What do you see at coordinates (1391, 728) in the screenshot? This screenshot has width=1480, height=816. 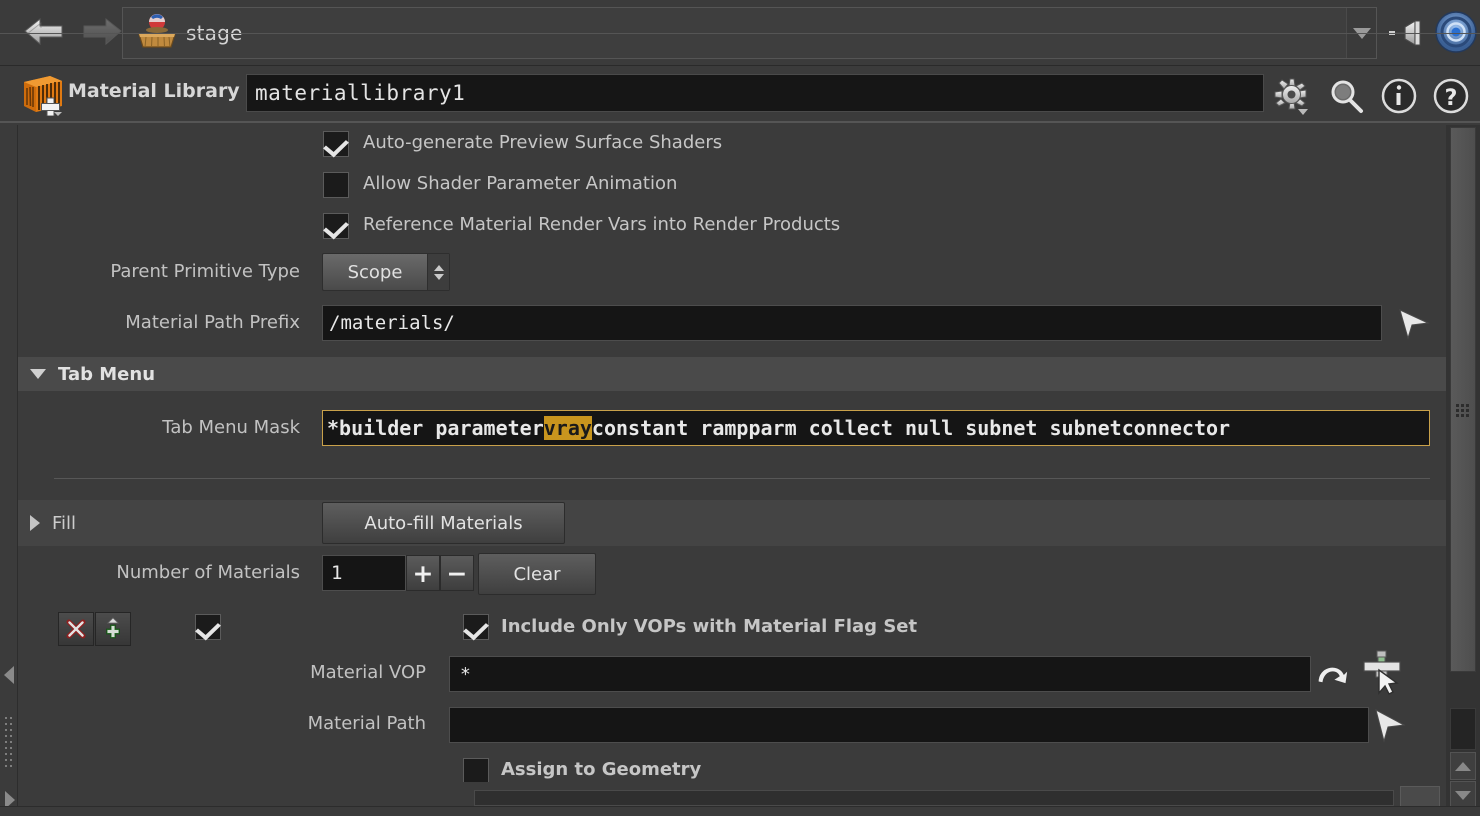 I see `path-picker-arrow-icon` at bounding box center [1391, 728].